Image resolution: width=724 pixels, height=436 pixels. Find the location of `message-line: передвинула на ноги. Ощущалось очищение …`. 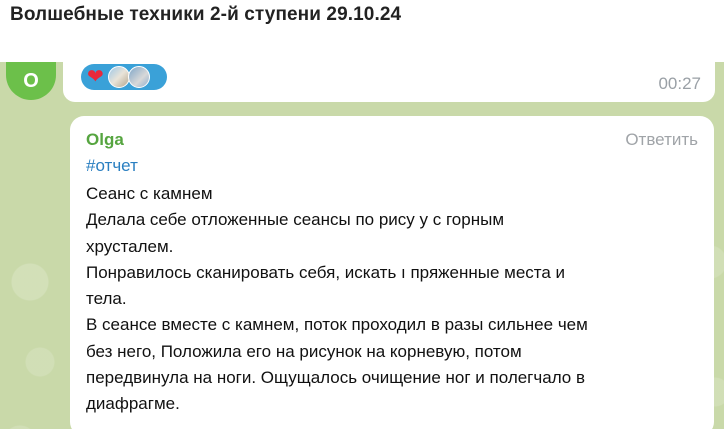

message-line: передвинула на ноги. Ощущалось очищение … is located at coordinates (336, 378).